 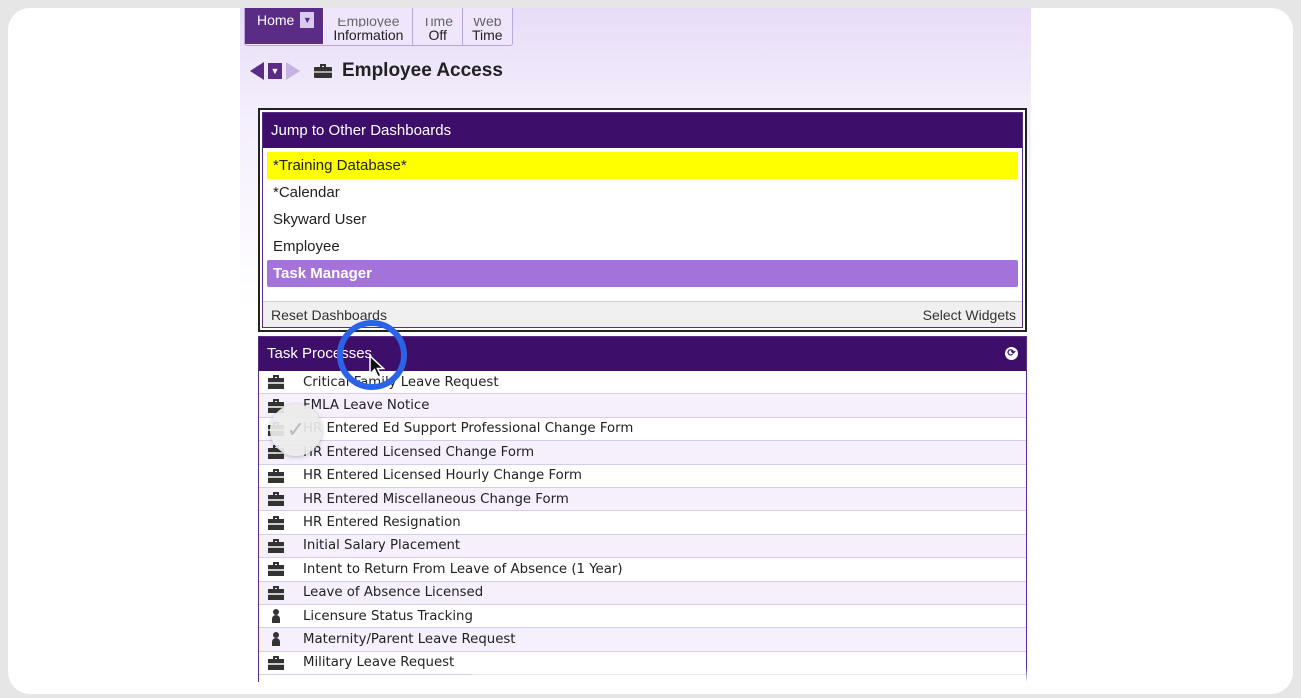 I want to click on tab-time-off: Time Off, so click(x=438, y=26).